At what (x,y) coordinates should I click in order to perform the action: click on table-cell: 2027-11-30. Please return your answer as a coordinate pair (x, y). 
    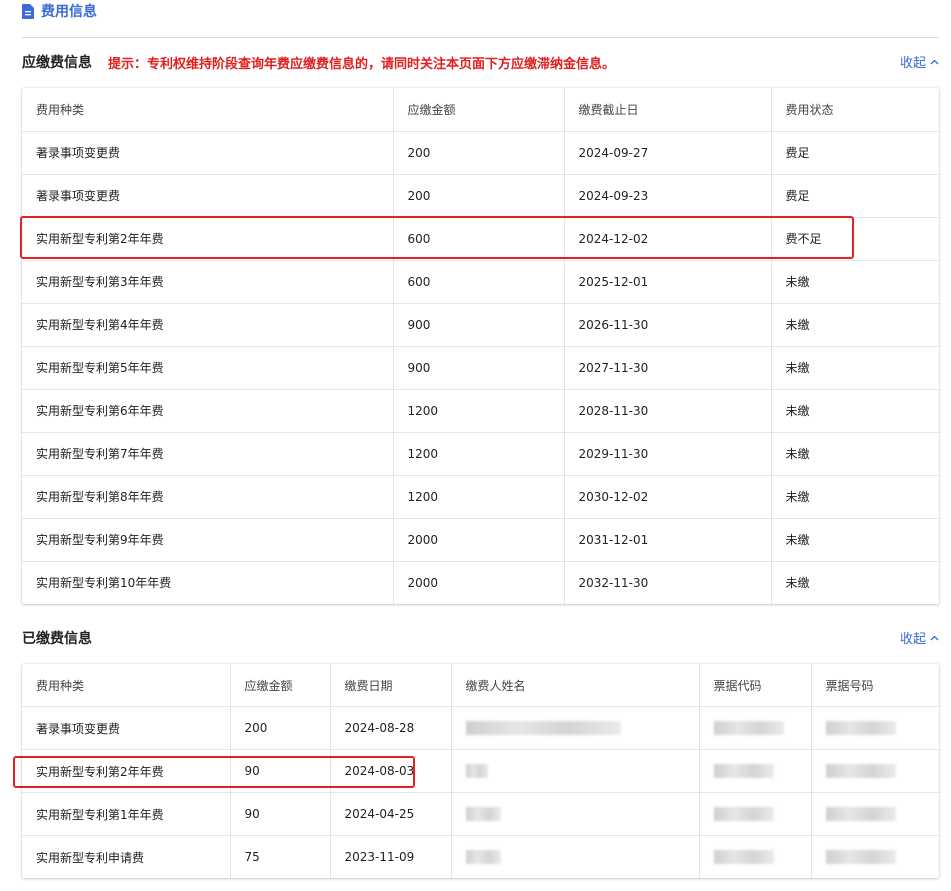
    Looking at the image, I should click on (668, 368).